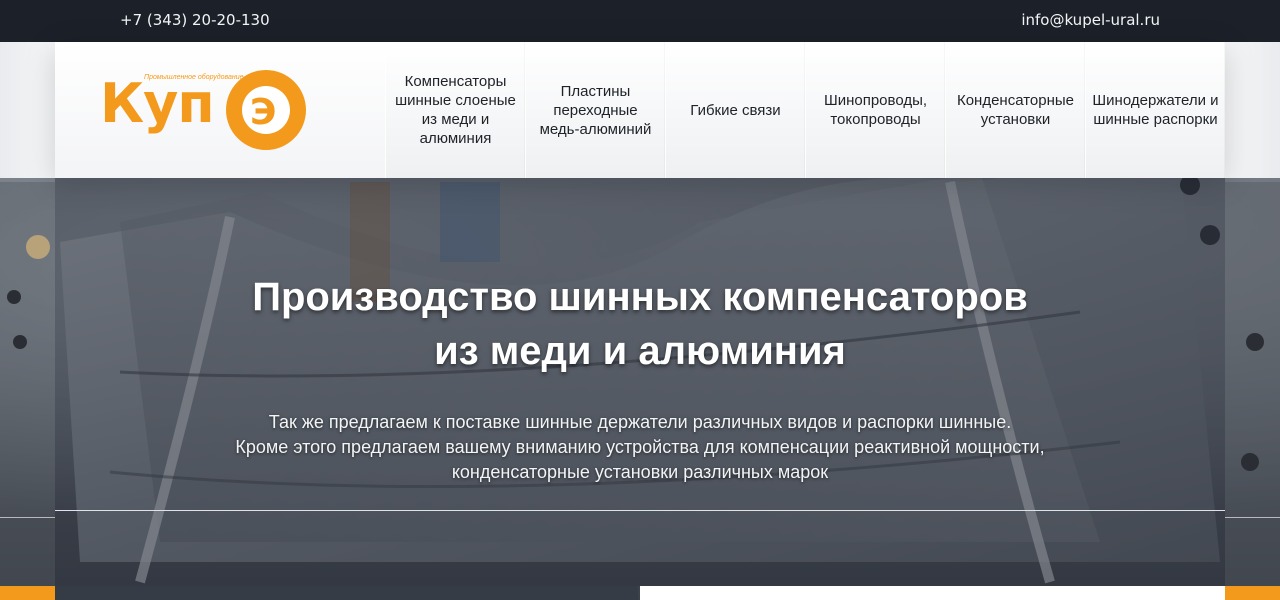 Image resolution: width=1280 pixels, height=600 pixels. What do you see at coordinates (195, 20) in the screenshot?
I see `phone-link: +7 (343) 20-20-130` at bounding box center [195, 20].